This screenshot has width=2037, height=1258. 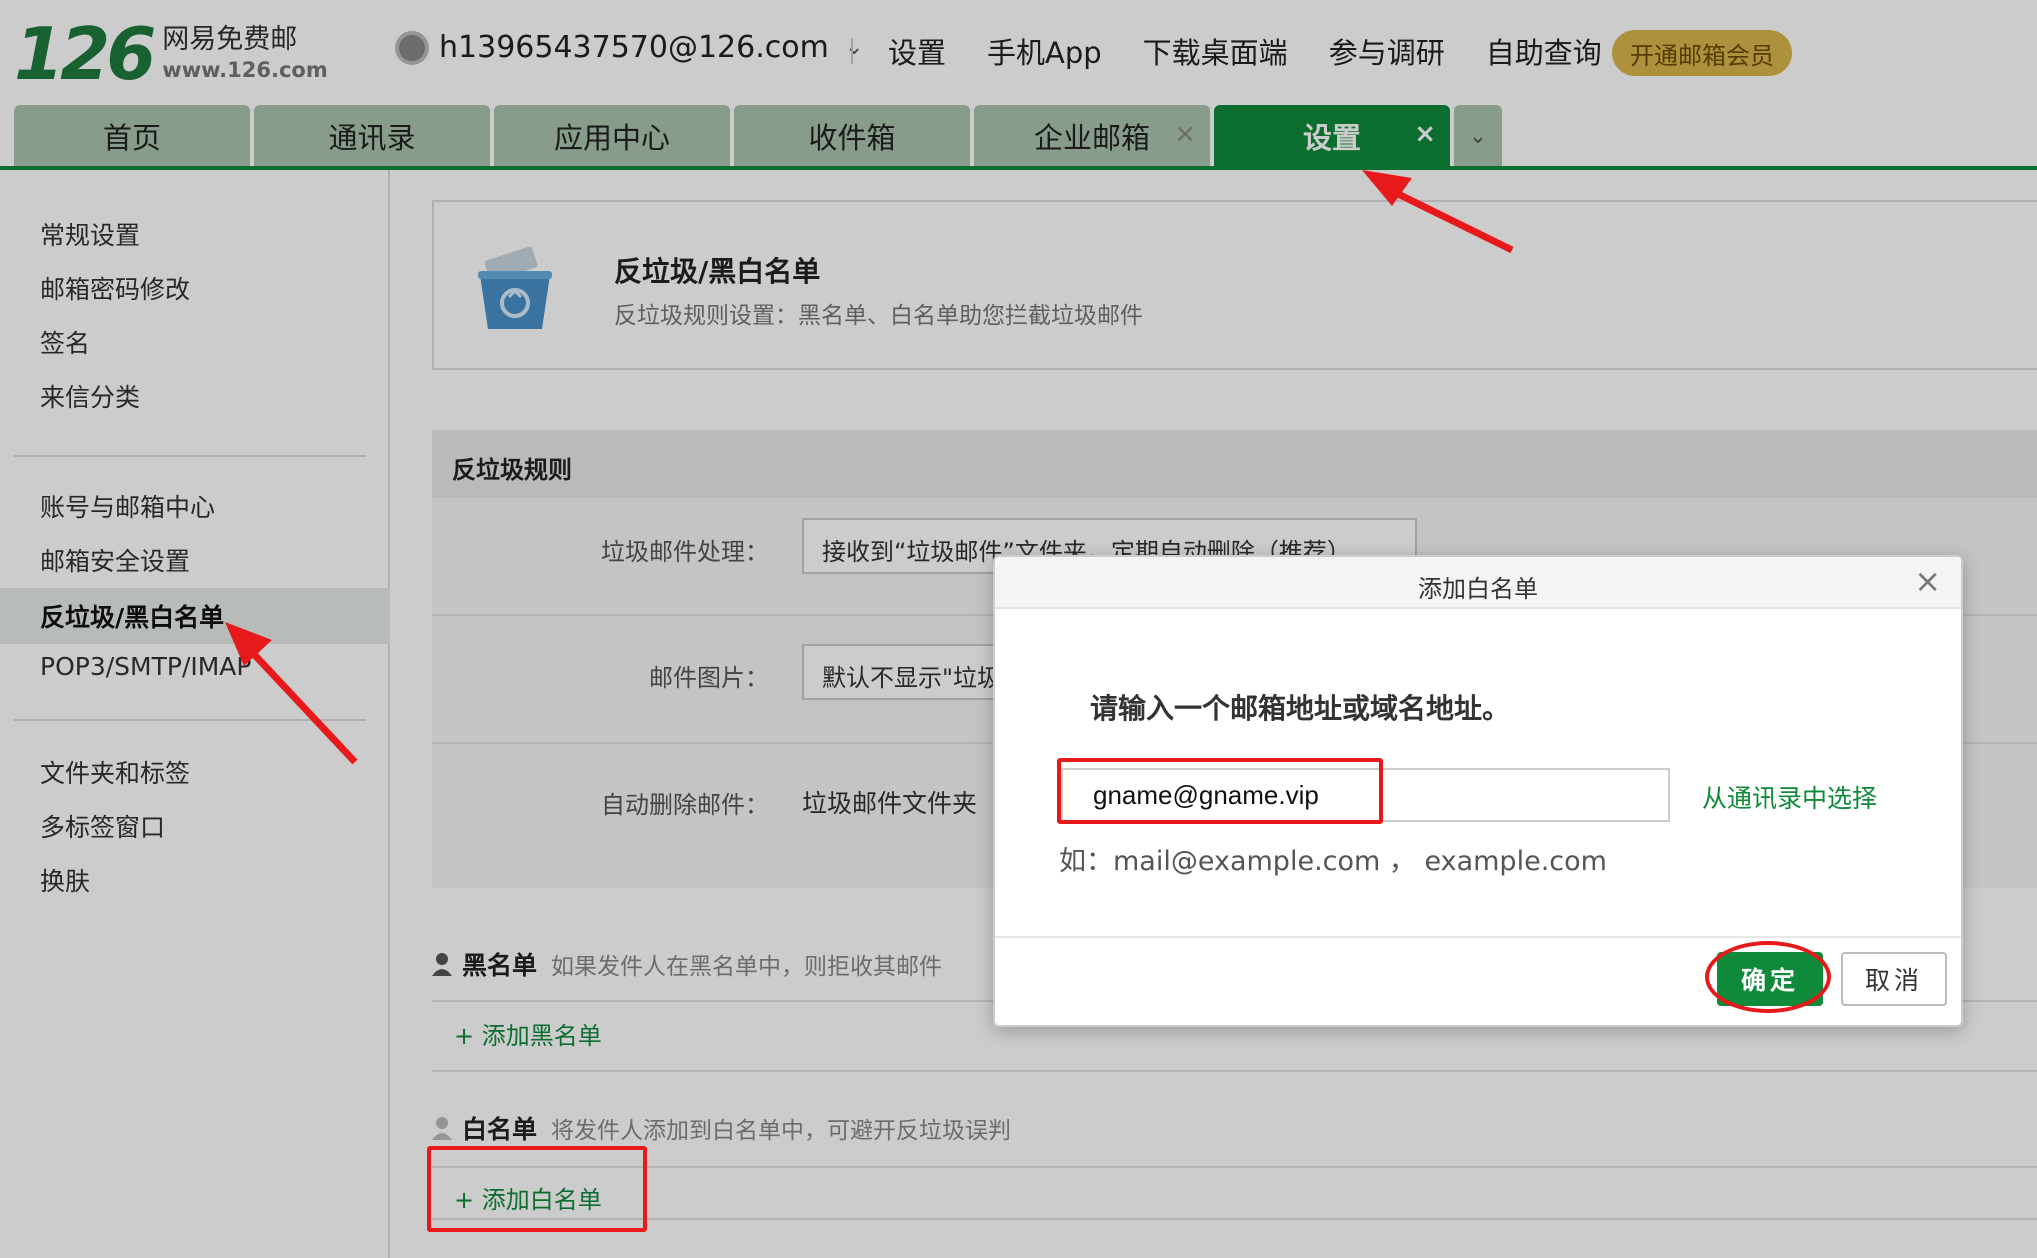 I want to click on dialog-example-hint: 如：mail@example.com ， example.com, so click(x=1333, y=861).